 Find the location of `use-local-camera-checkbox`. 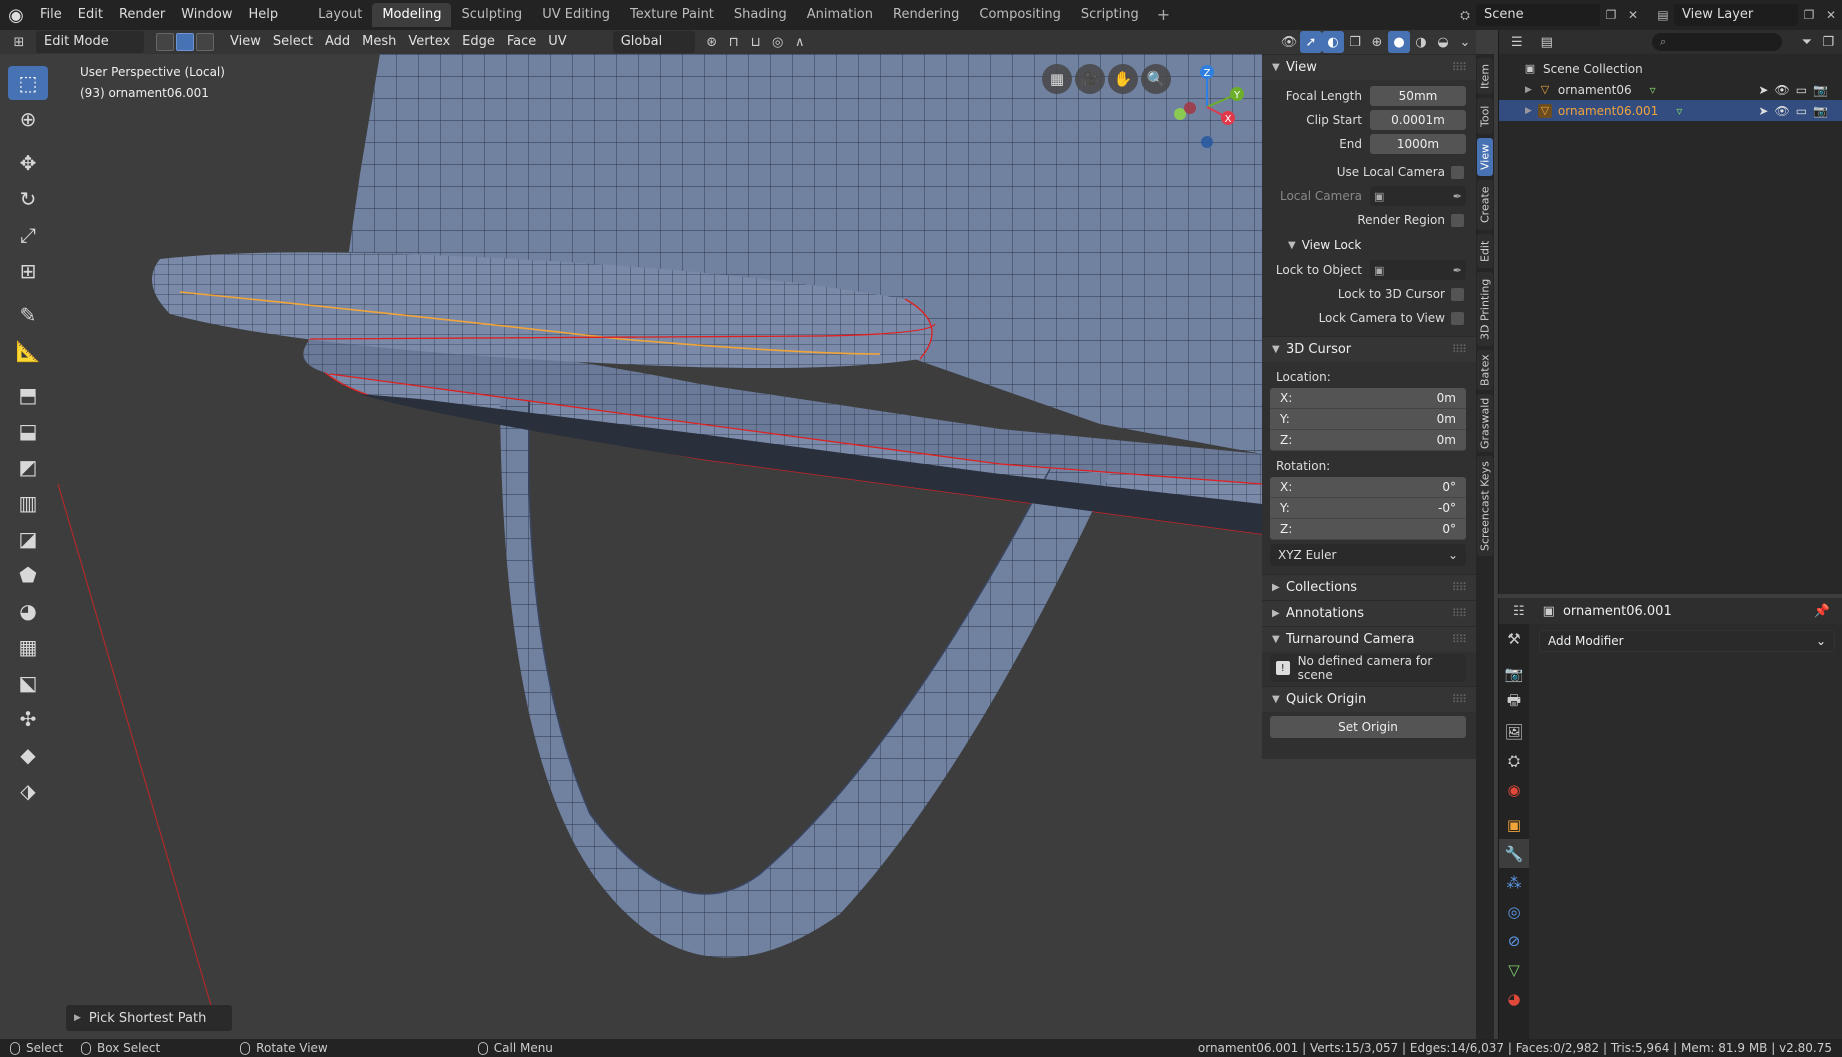

use-local-camera-checkbox is located at coordinates (1457, 172).